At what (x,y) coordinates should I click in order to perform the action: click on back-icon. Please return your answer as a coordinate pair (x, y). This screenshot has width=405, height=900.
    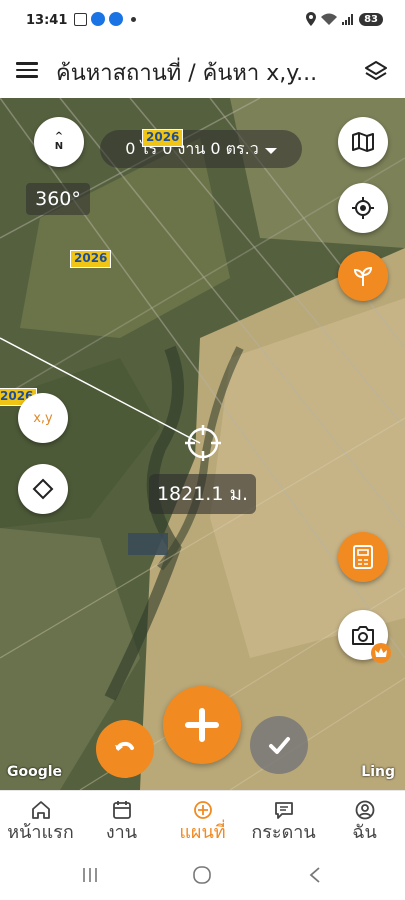
    Looking at the image, I should click on (314, 875).